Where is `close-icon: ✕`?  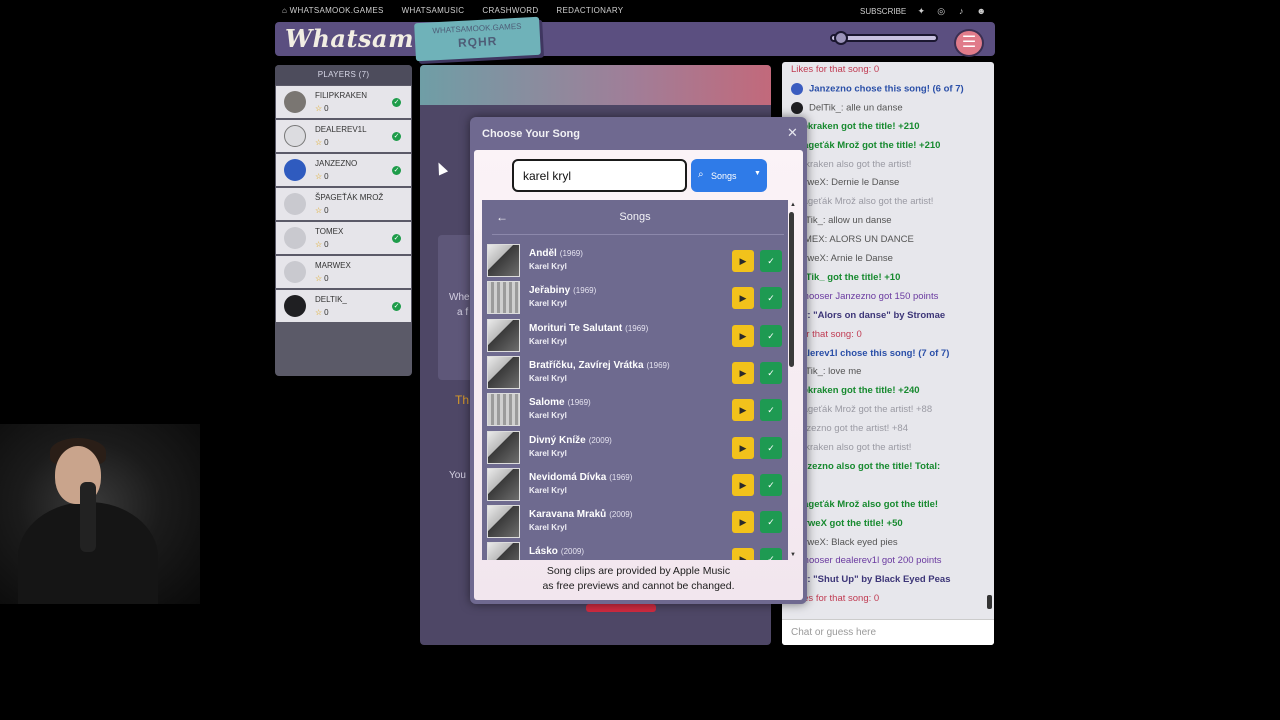 close-icon: ✕ is located at coordinates (792, 132).